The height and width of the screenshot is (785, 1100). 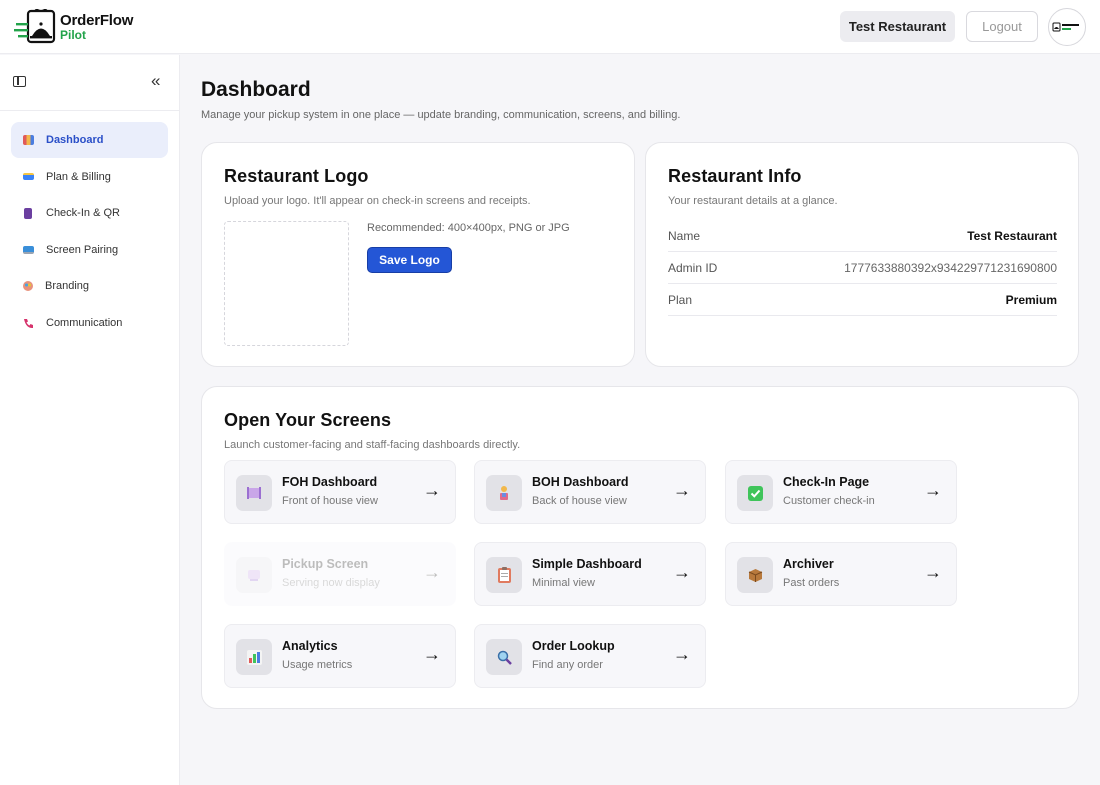 I want to click on logo-upload-area, so click(x=286, y=283).